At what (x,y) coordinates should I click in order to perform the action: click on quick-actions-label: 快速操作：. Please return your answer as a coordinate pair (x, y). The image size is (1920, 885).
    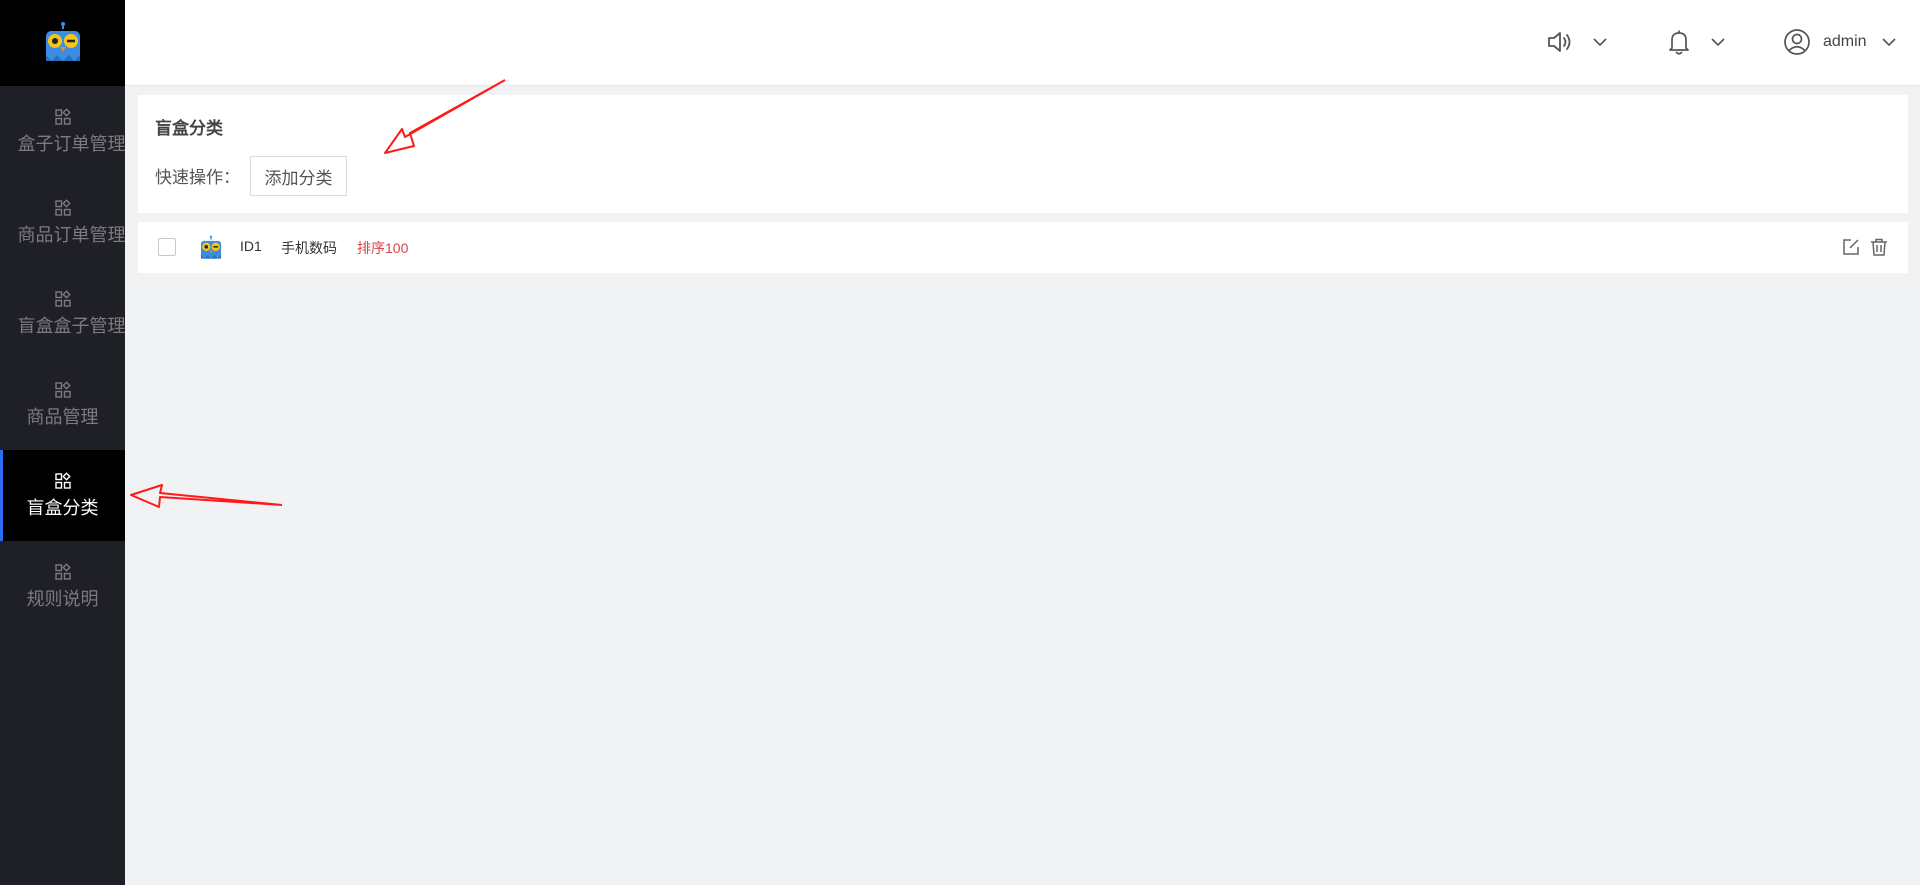
    Looking at the image, I should click on (197, 177).